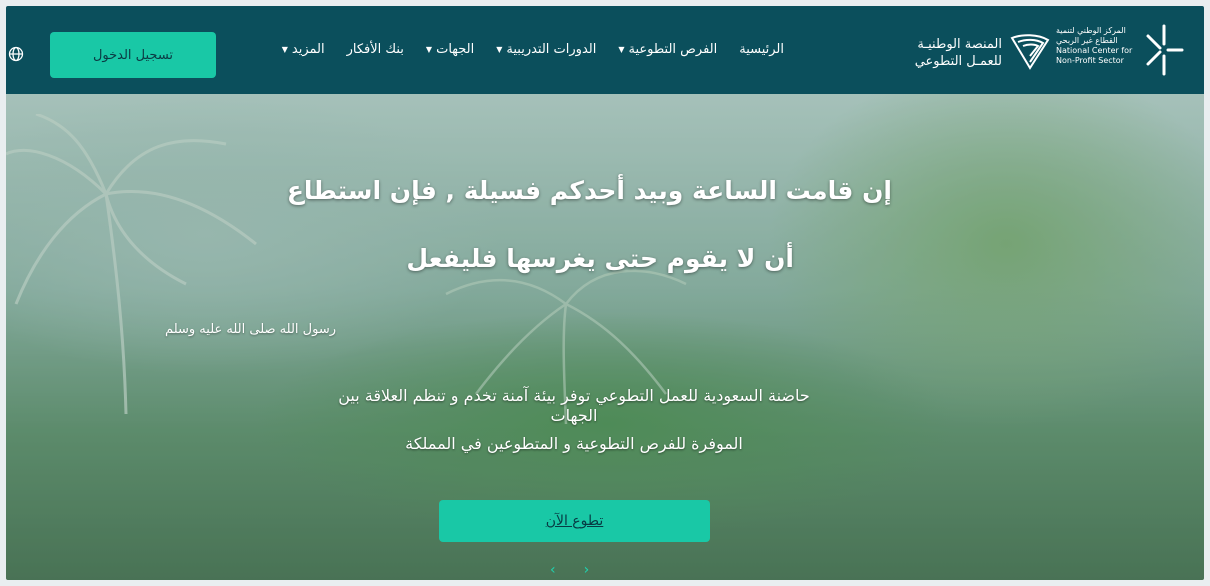 The image size is (1210, 586). Describe the element at coordinates (133, 55) in the screenshot. I see `login-button: تسجيل الدخول` at that location.